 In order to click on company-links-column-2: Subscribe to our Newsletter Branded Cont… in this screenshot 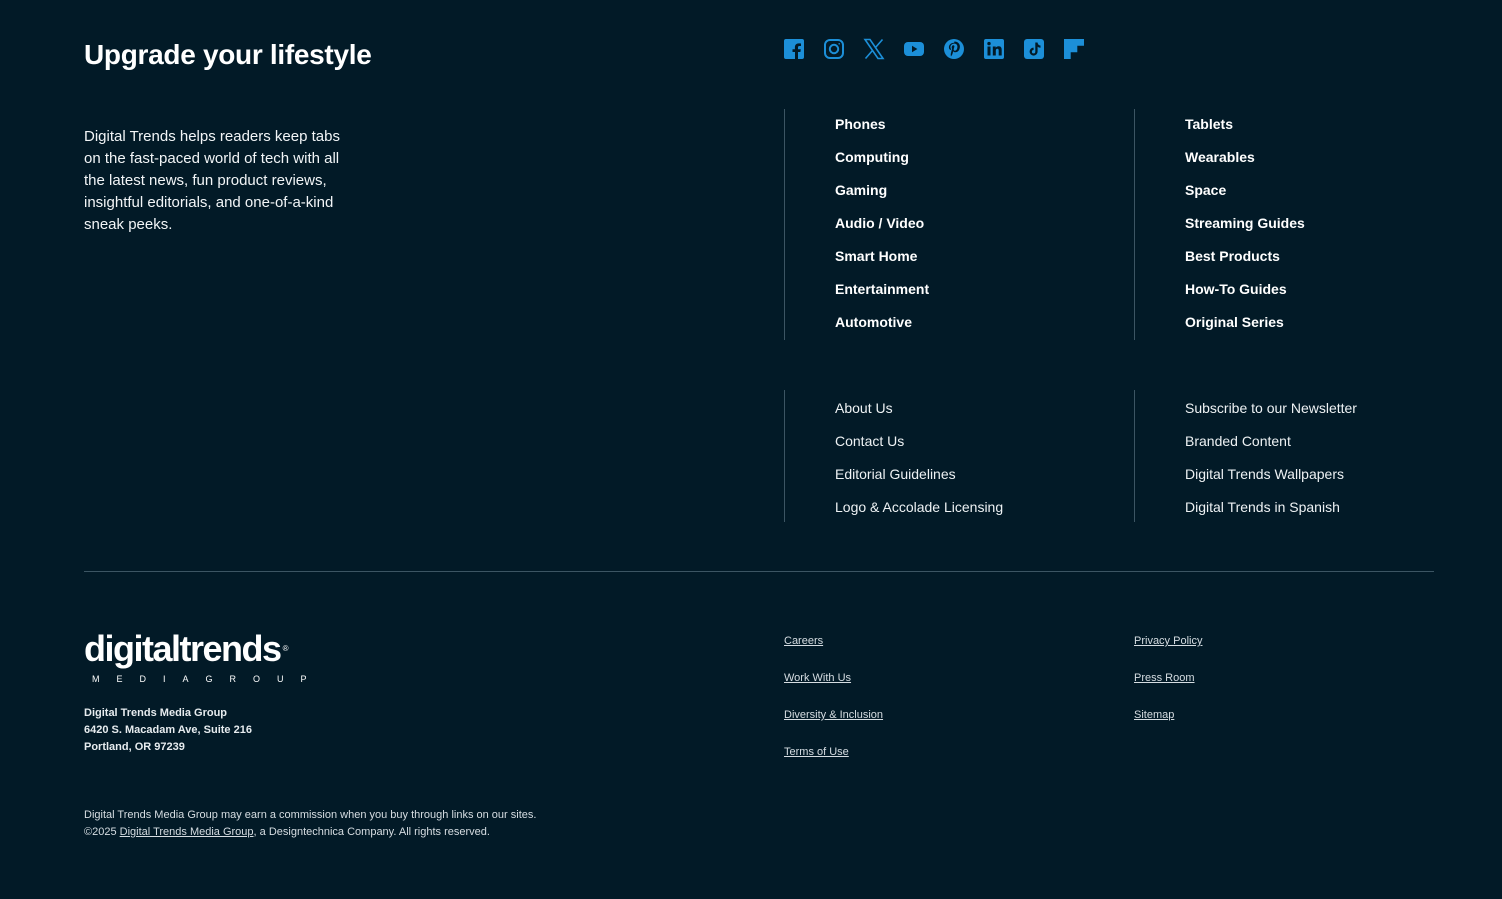, I will do `click(1284, 456)`.